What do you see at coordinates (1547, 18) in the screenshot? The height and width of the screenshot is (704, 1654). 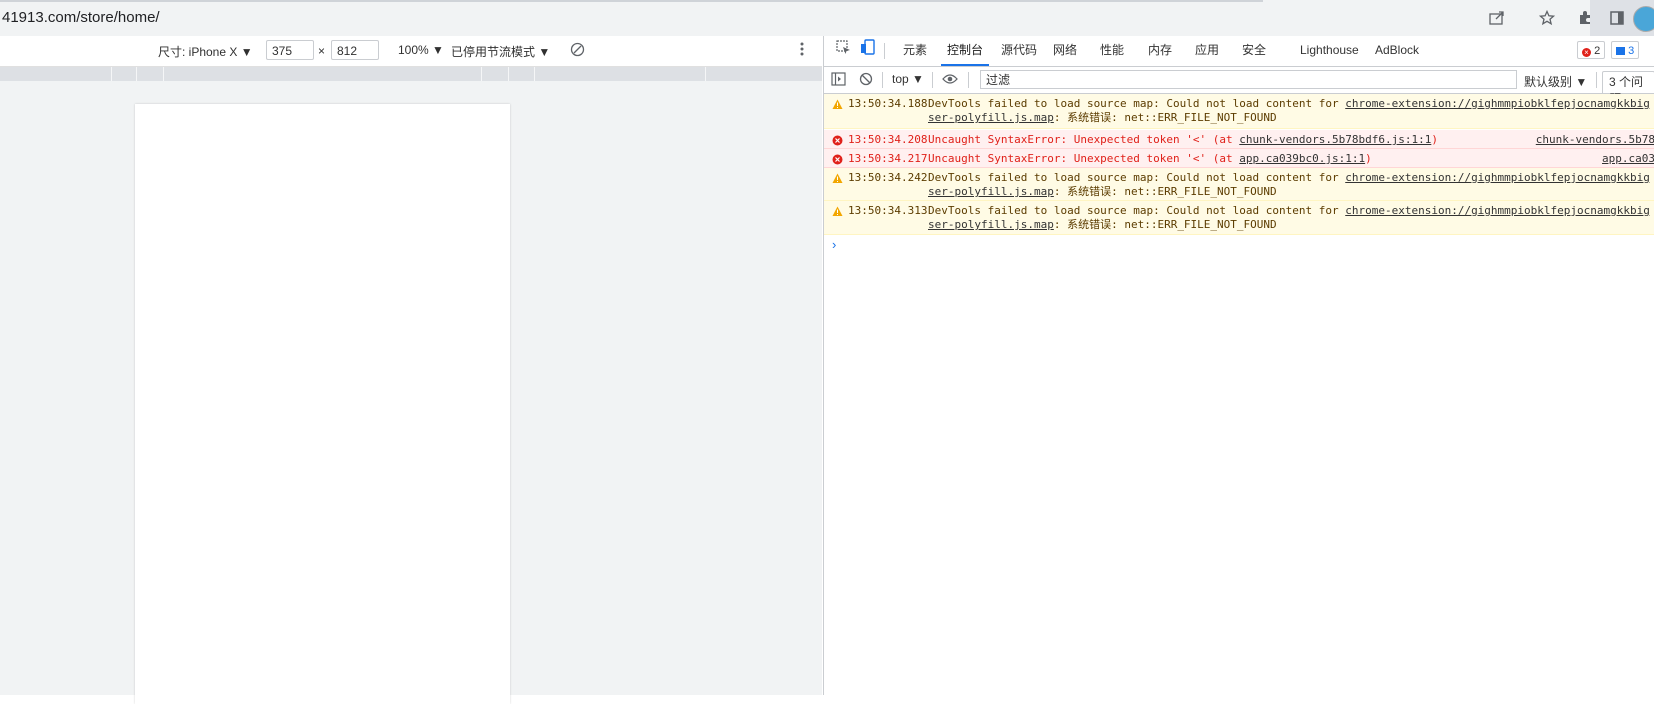 I see `star-icon` at bounding box center [1547, 18].